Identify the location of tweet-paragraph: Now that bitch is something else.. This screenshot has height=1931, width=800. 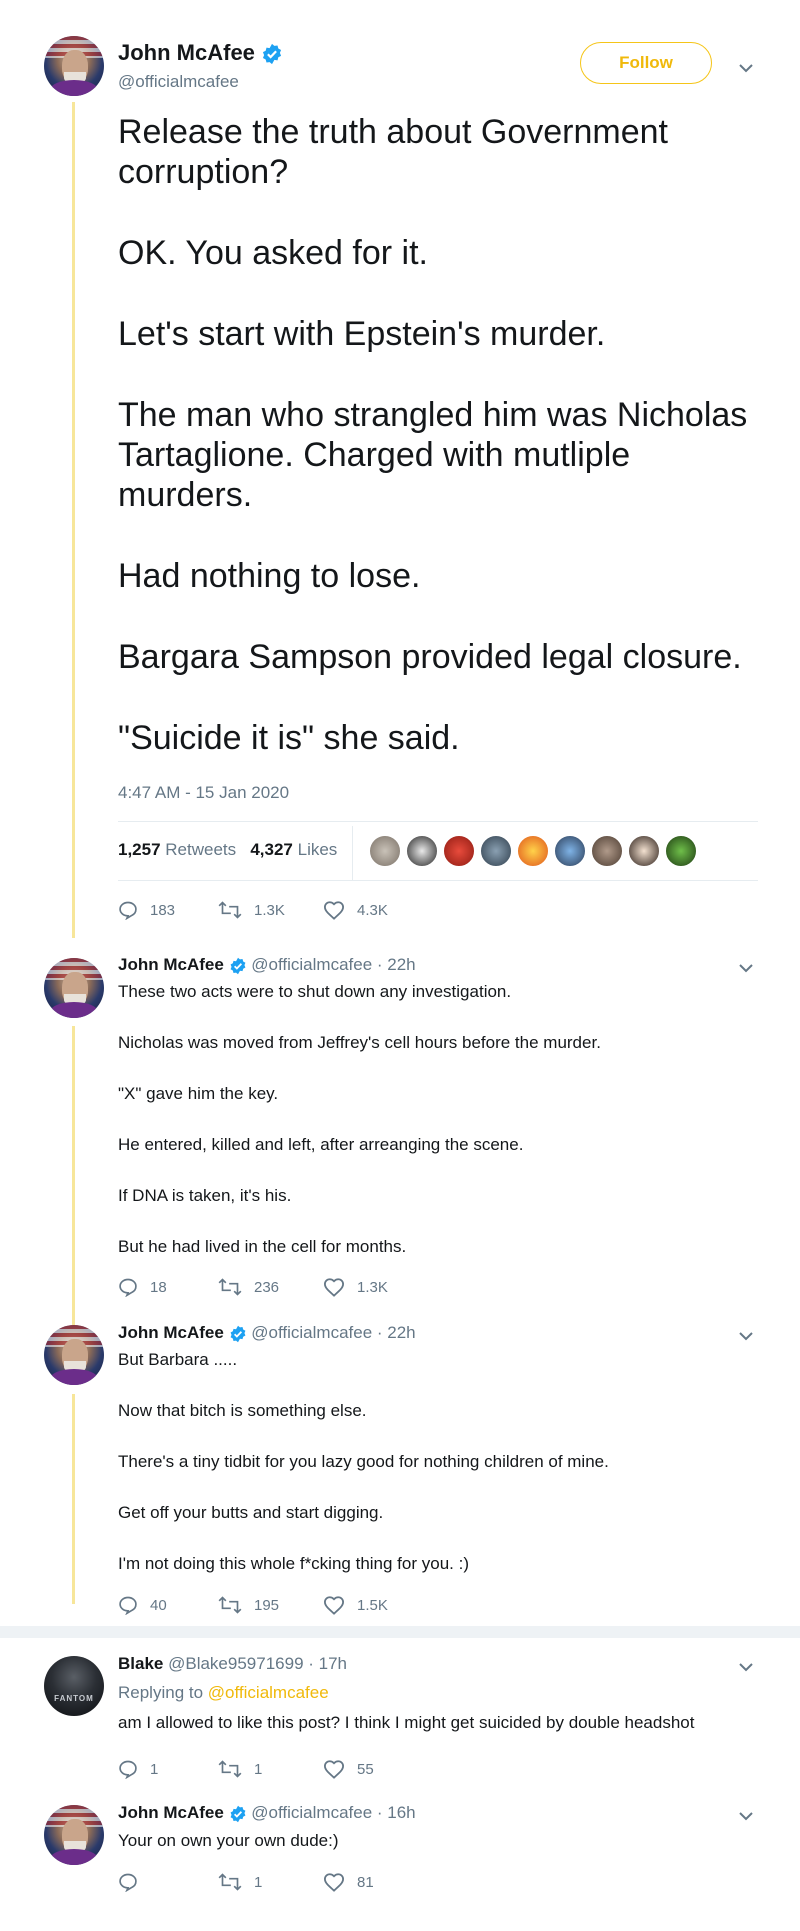
(242, 1410).